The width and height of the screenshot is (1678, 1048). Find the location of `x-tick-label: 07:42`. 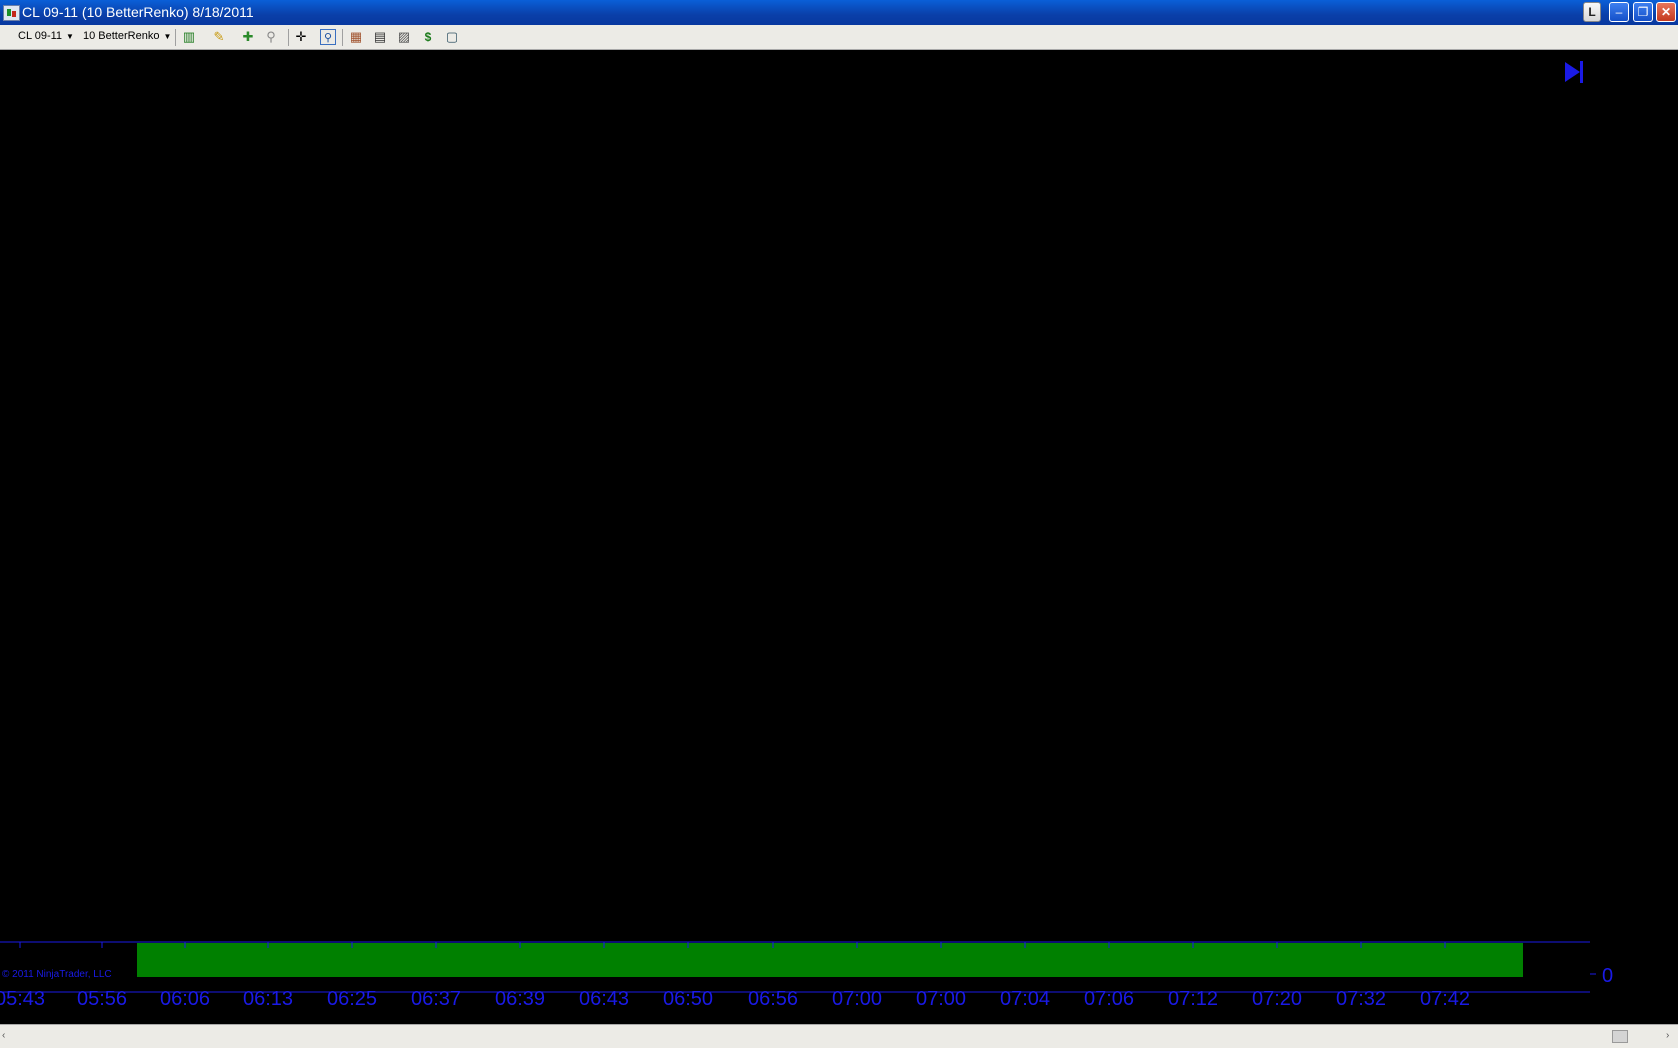

x-tick-label: 07:42 is located at coordinates (1445, 999).